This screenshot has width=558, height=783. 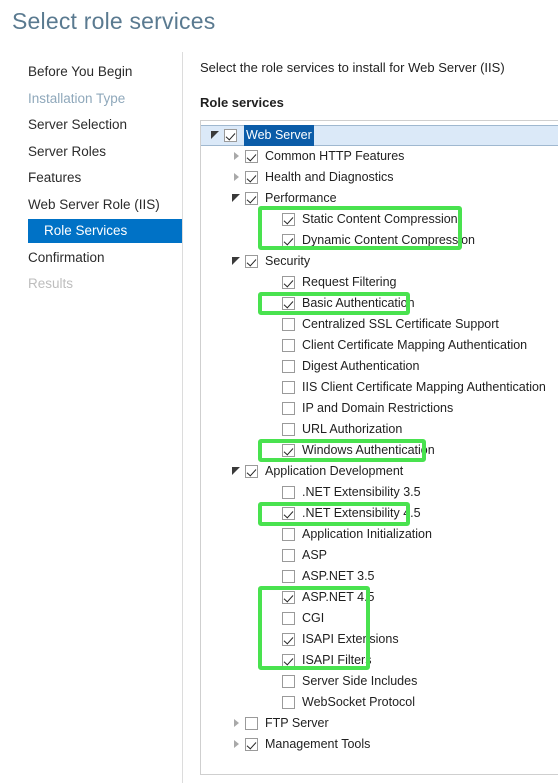 I want to click on tree-row: Common HTTP Features, so click(x=379, y=156).